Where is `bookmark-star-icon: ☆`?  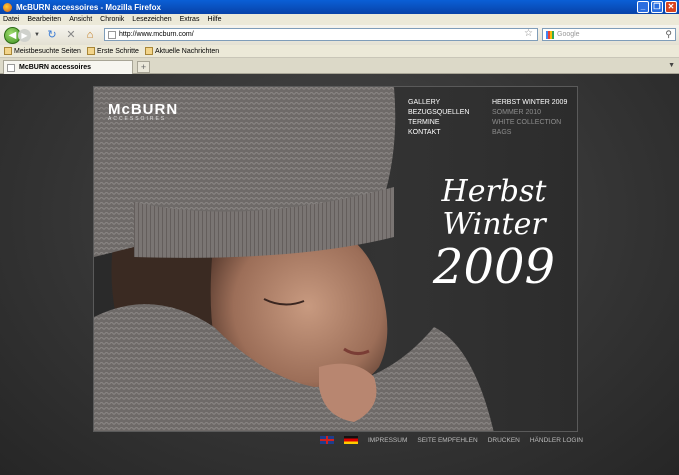 bookmark-star-icon: ☆ is located at coordinates (528, 33).